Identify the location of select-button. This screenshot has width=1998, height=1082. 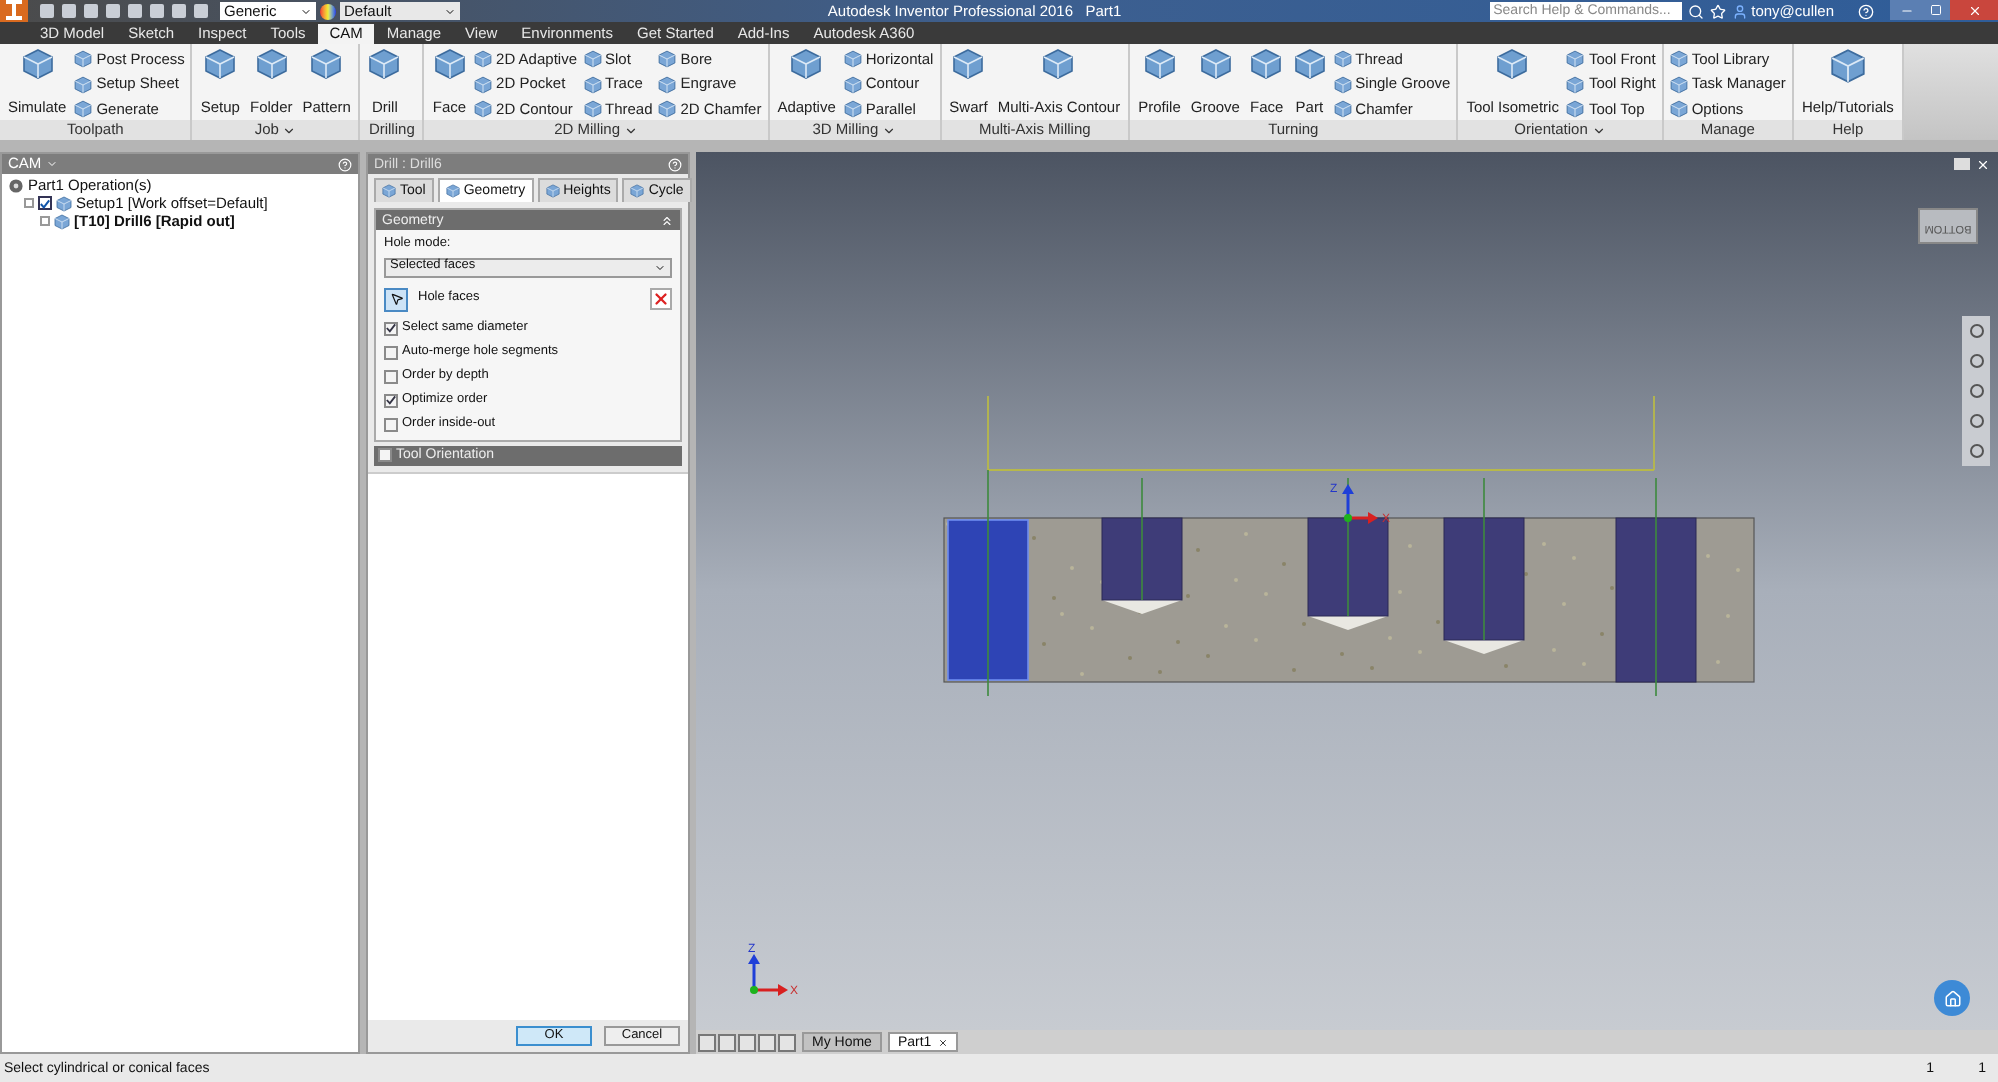
(396, 299).